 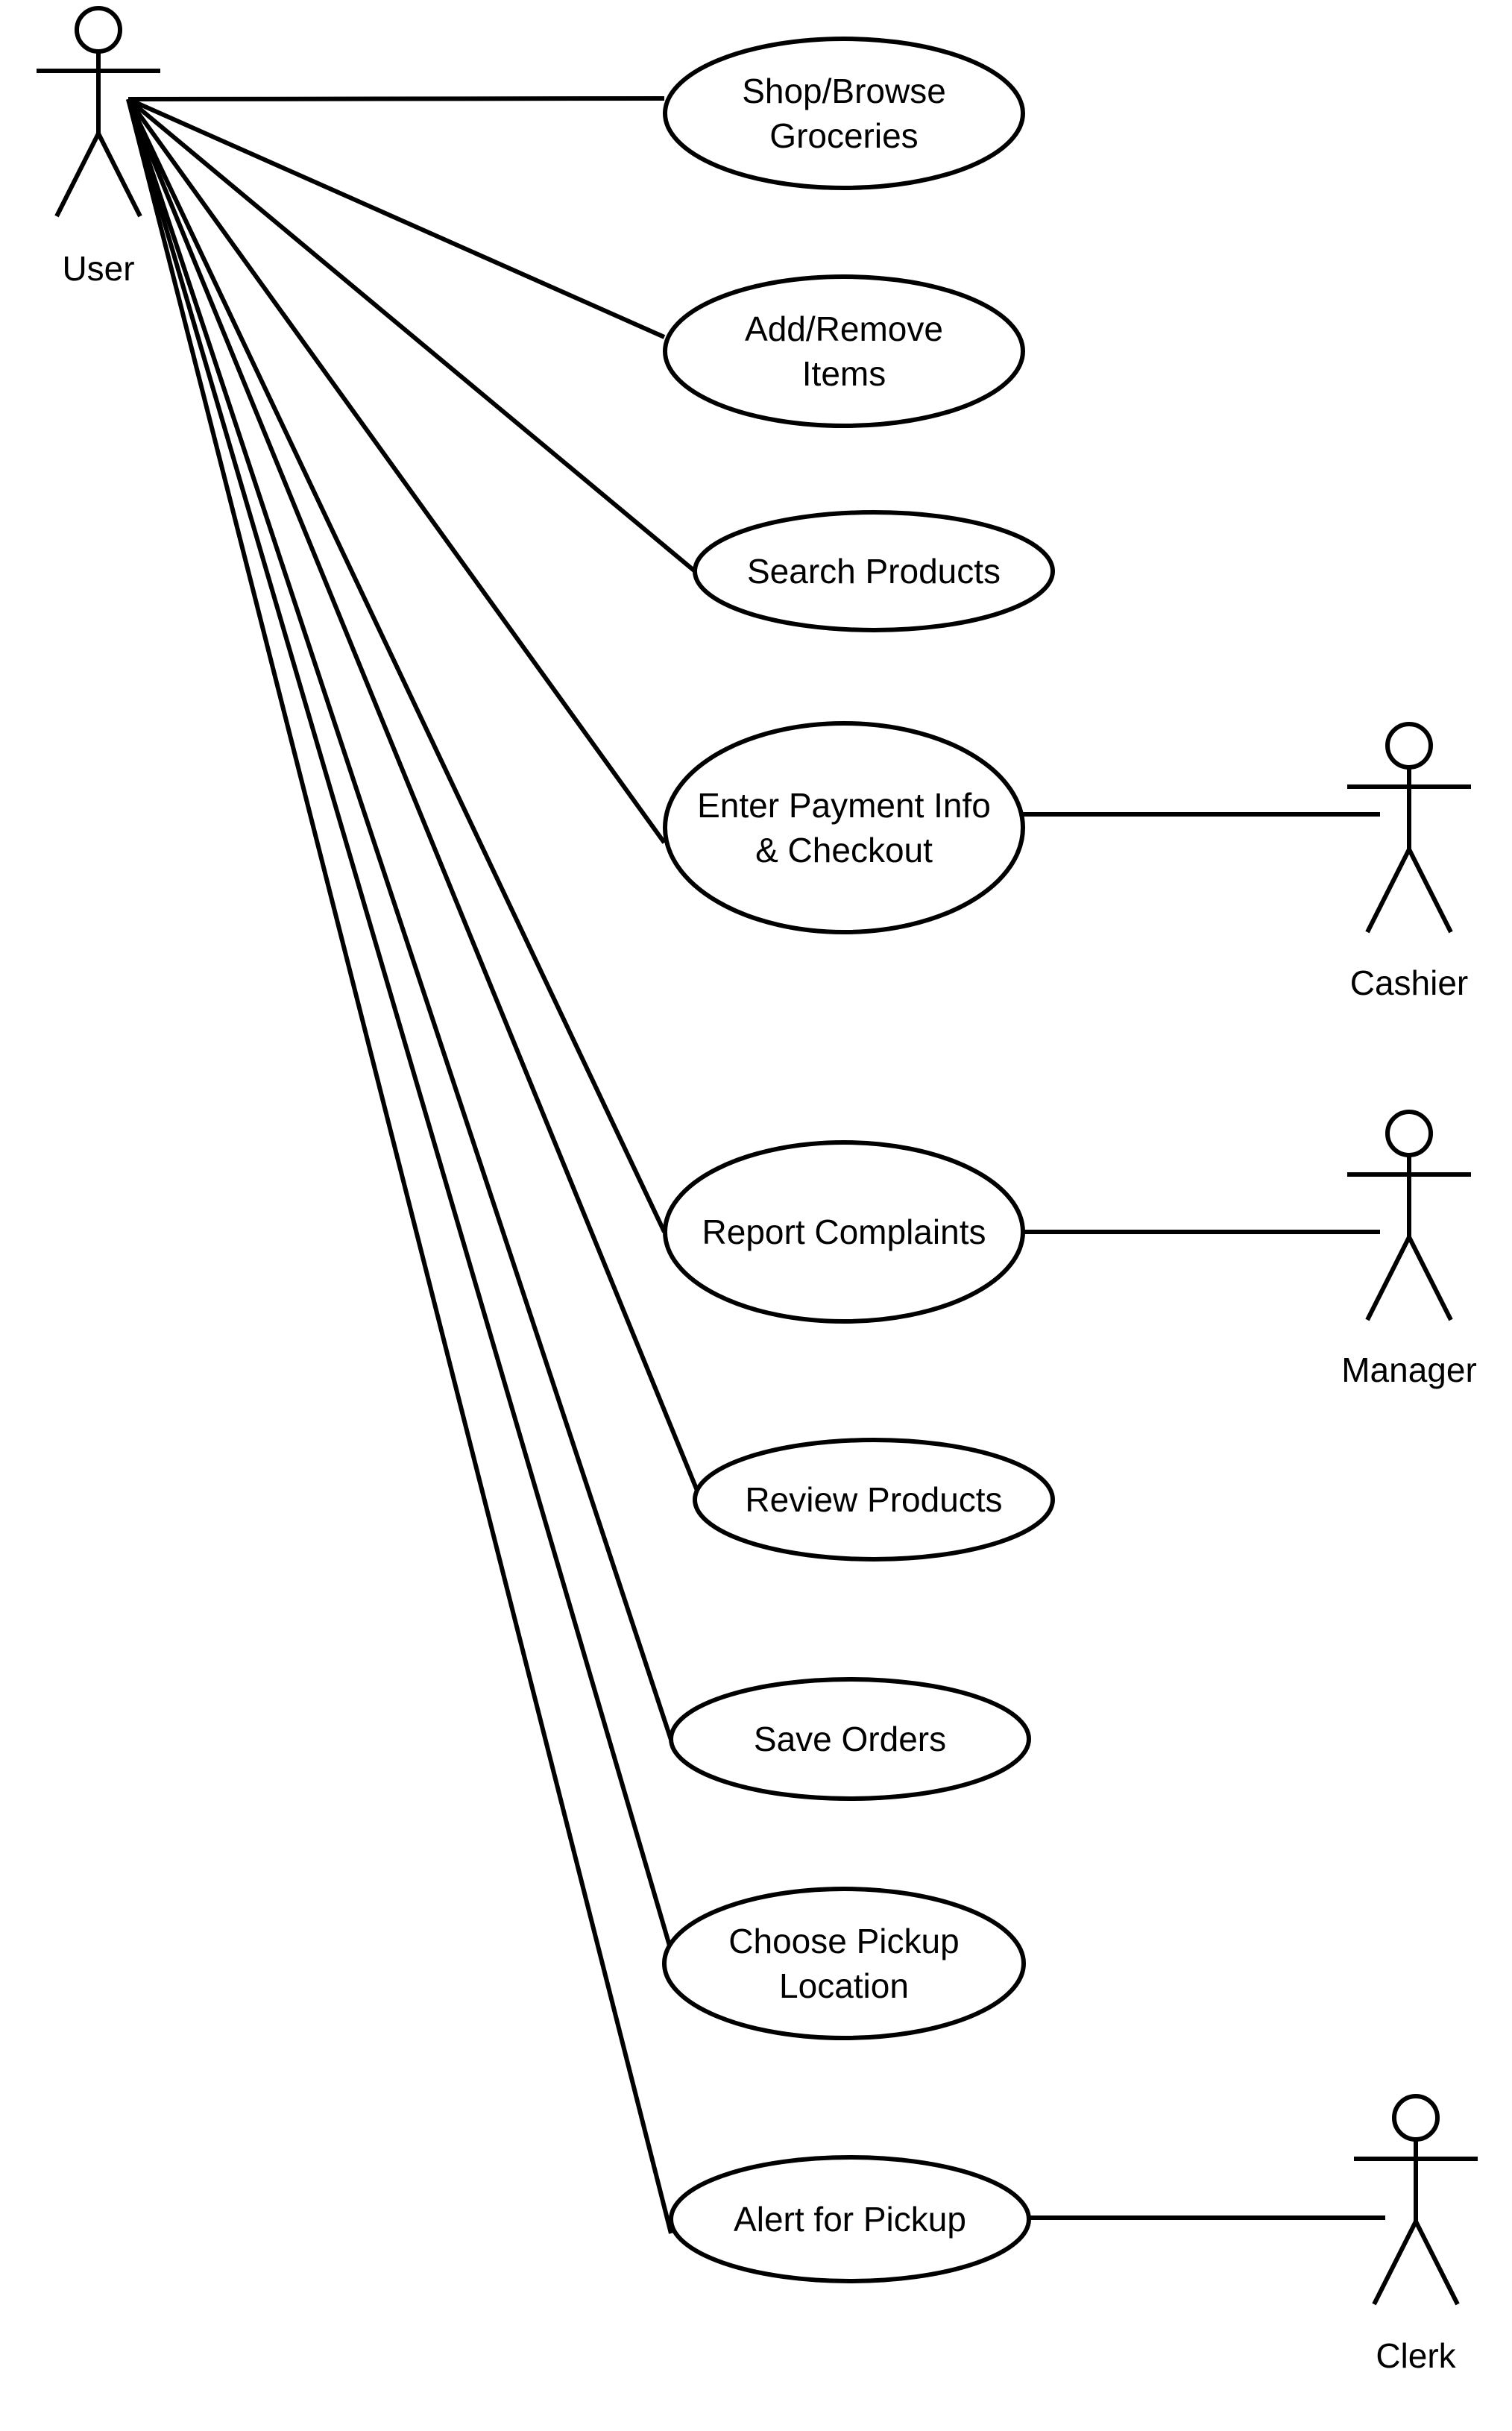 I want to click on use-case-payment: Enter Payment Info & Checkout, so click(x=844, y=827).